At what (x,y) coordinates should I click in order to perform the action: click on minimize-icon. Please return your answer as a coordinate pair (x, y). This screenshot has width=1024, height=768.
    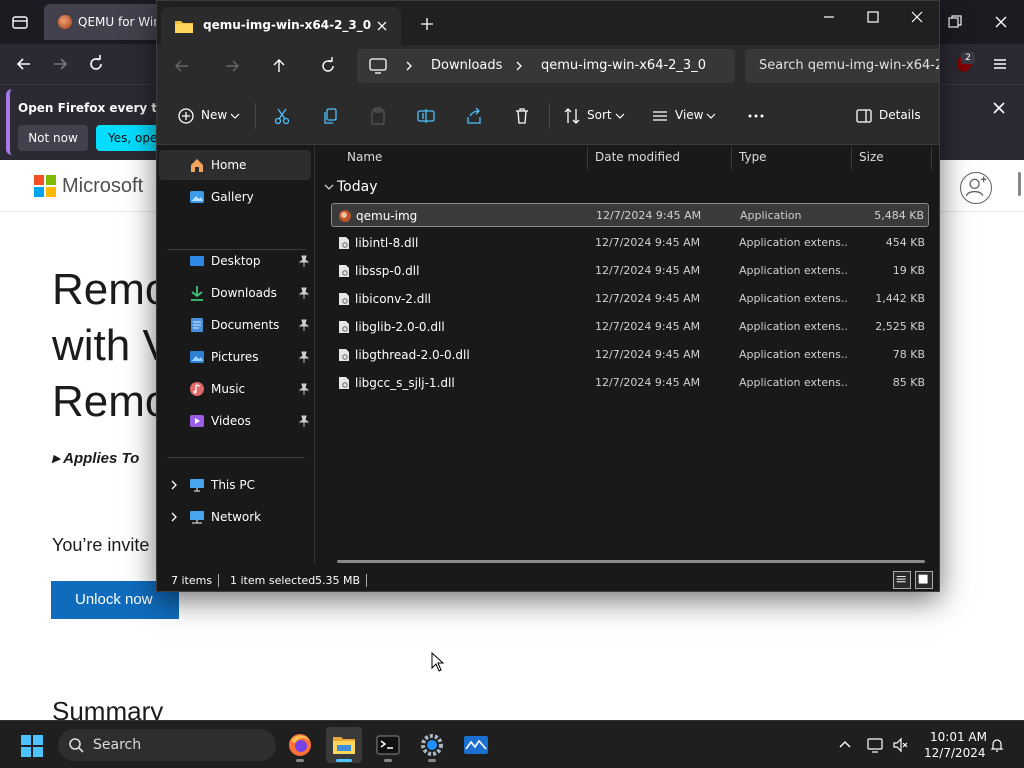
    Looking at the image, I should click on (829, 17).